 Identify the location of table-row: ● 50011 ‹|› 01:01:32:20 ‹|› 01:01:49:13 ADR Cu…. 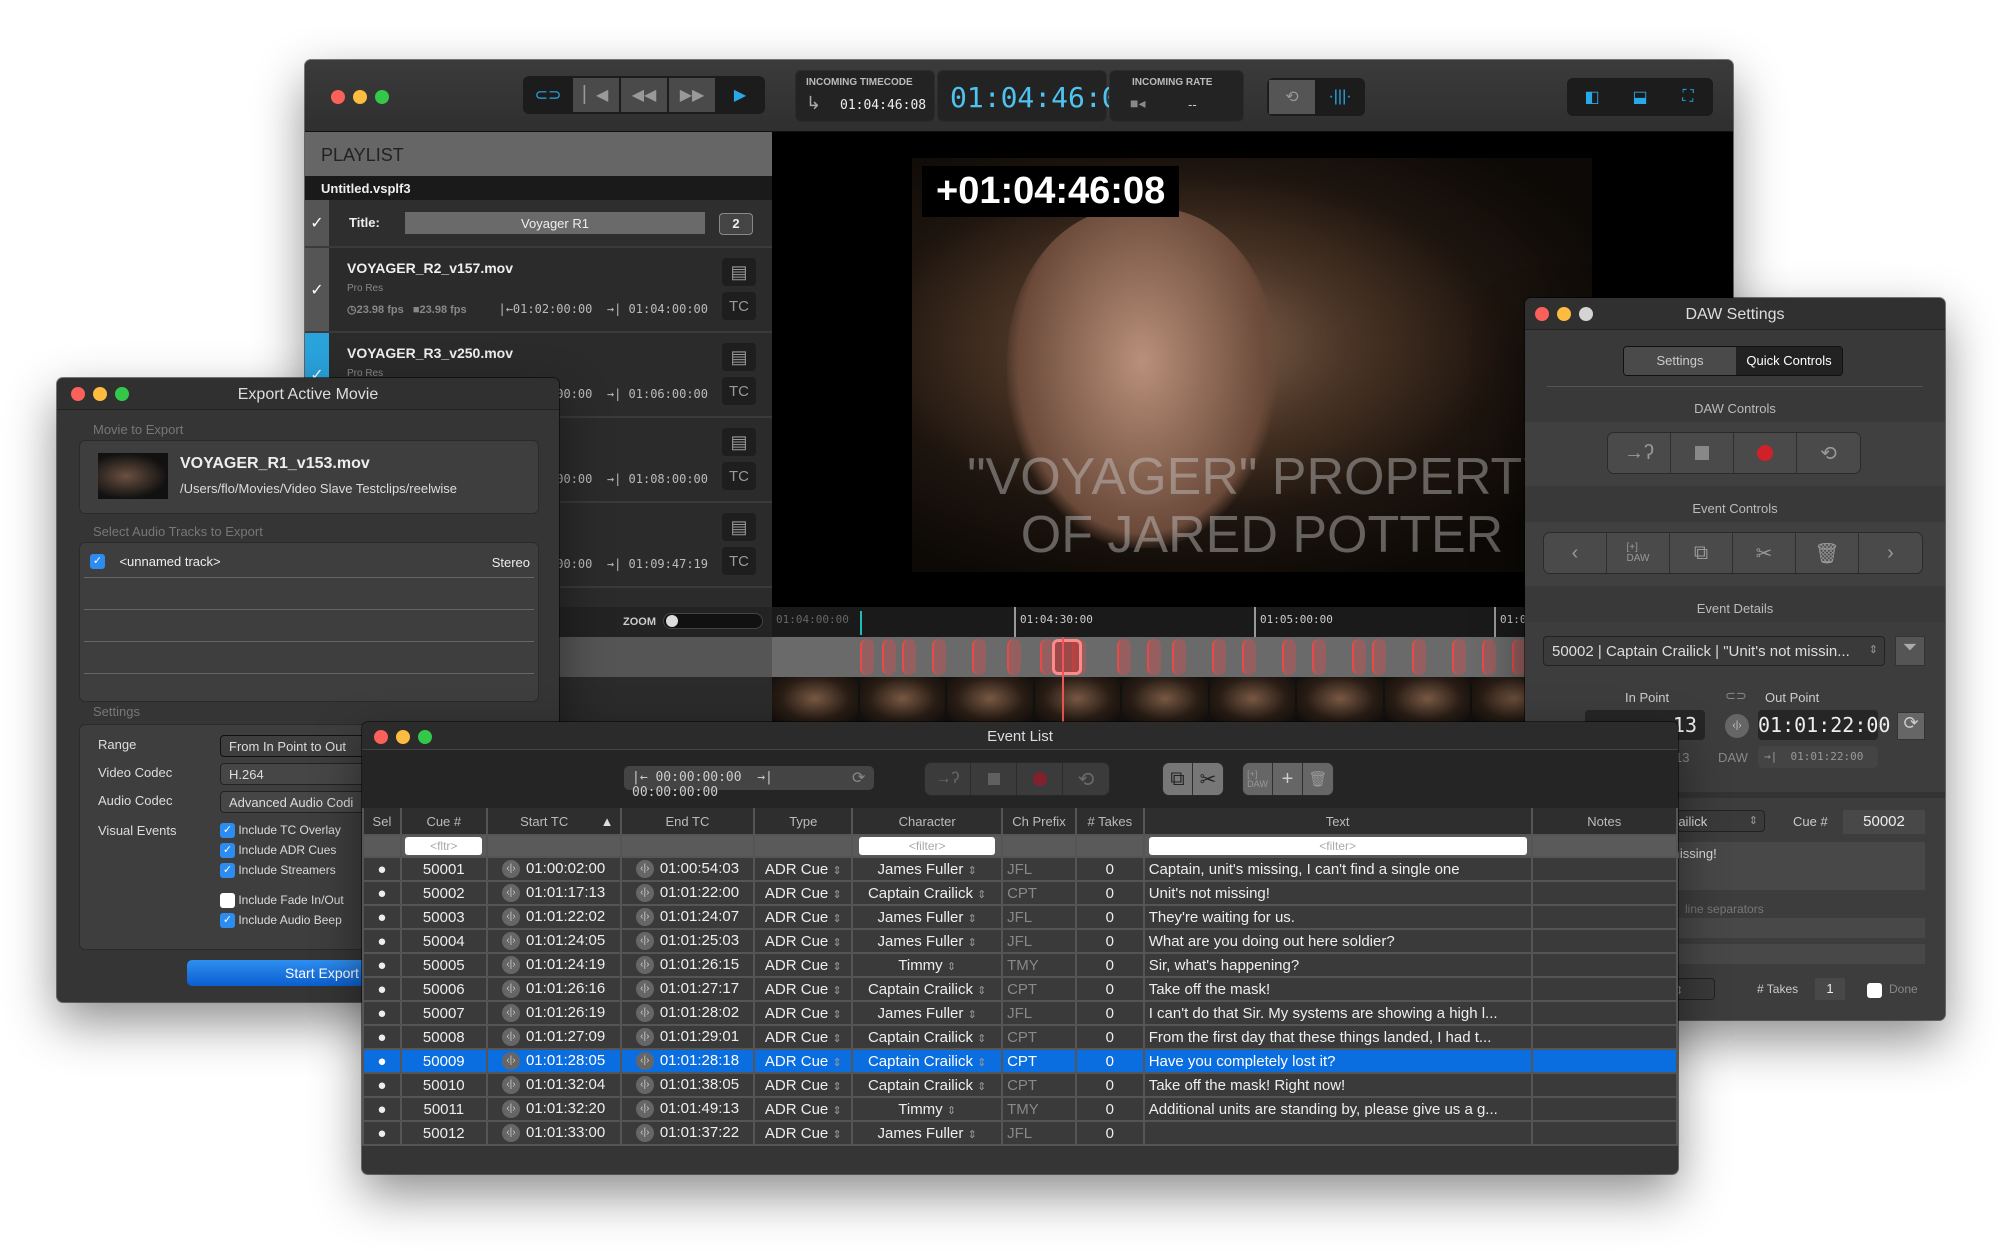
(1020, 1109).